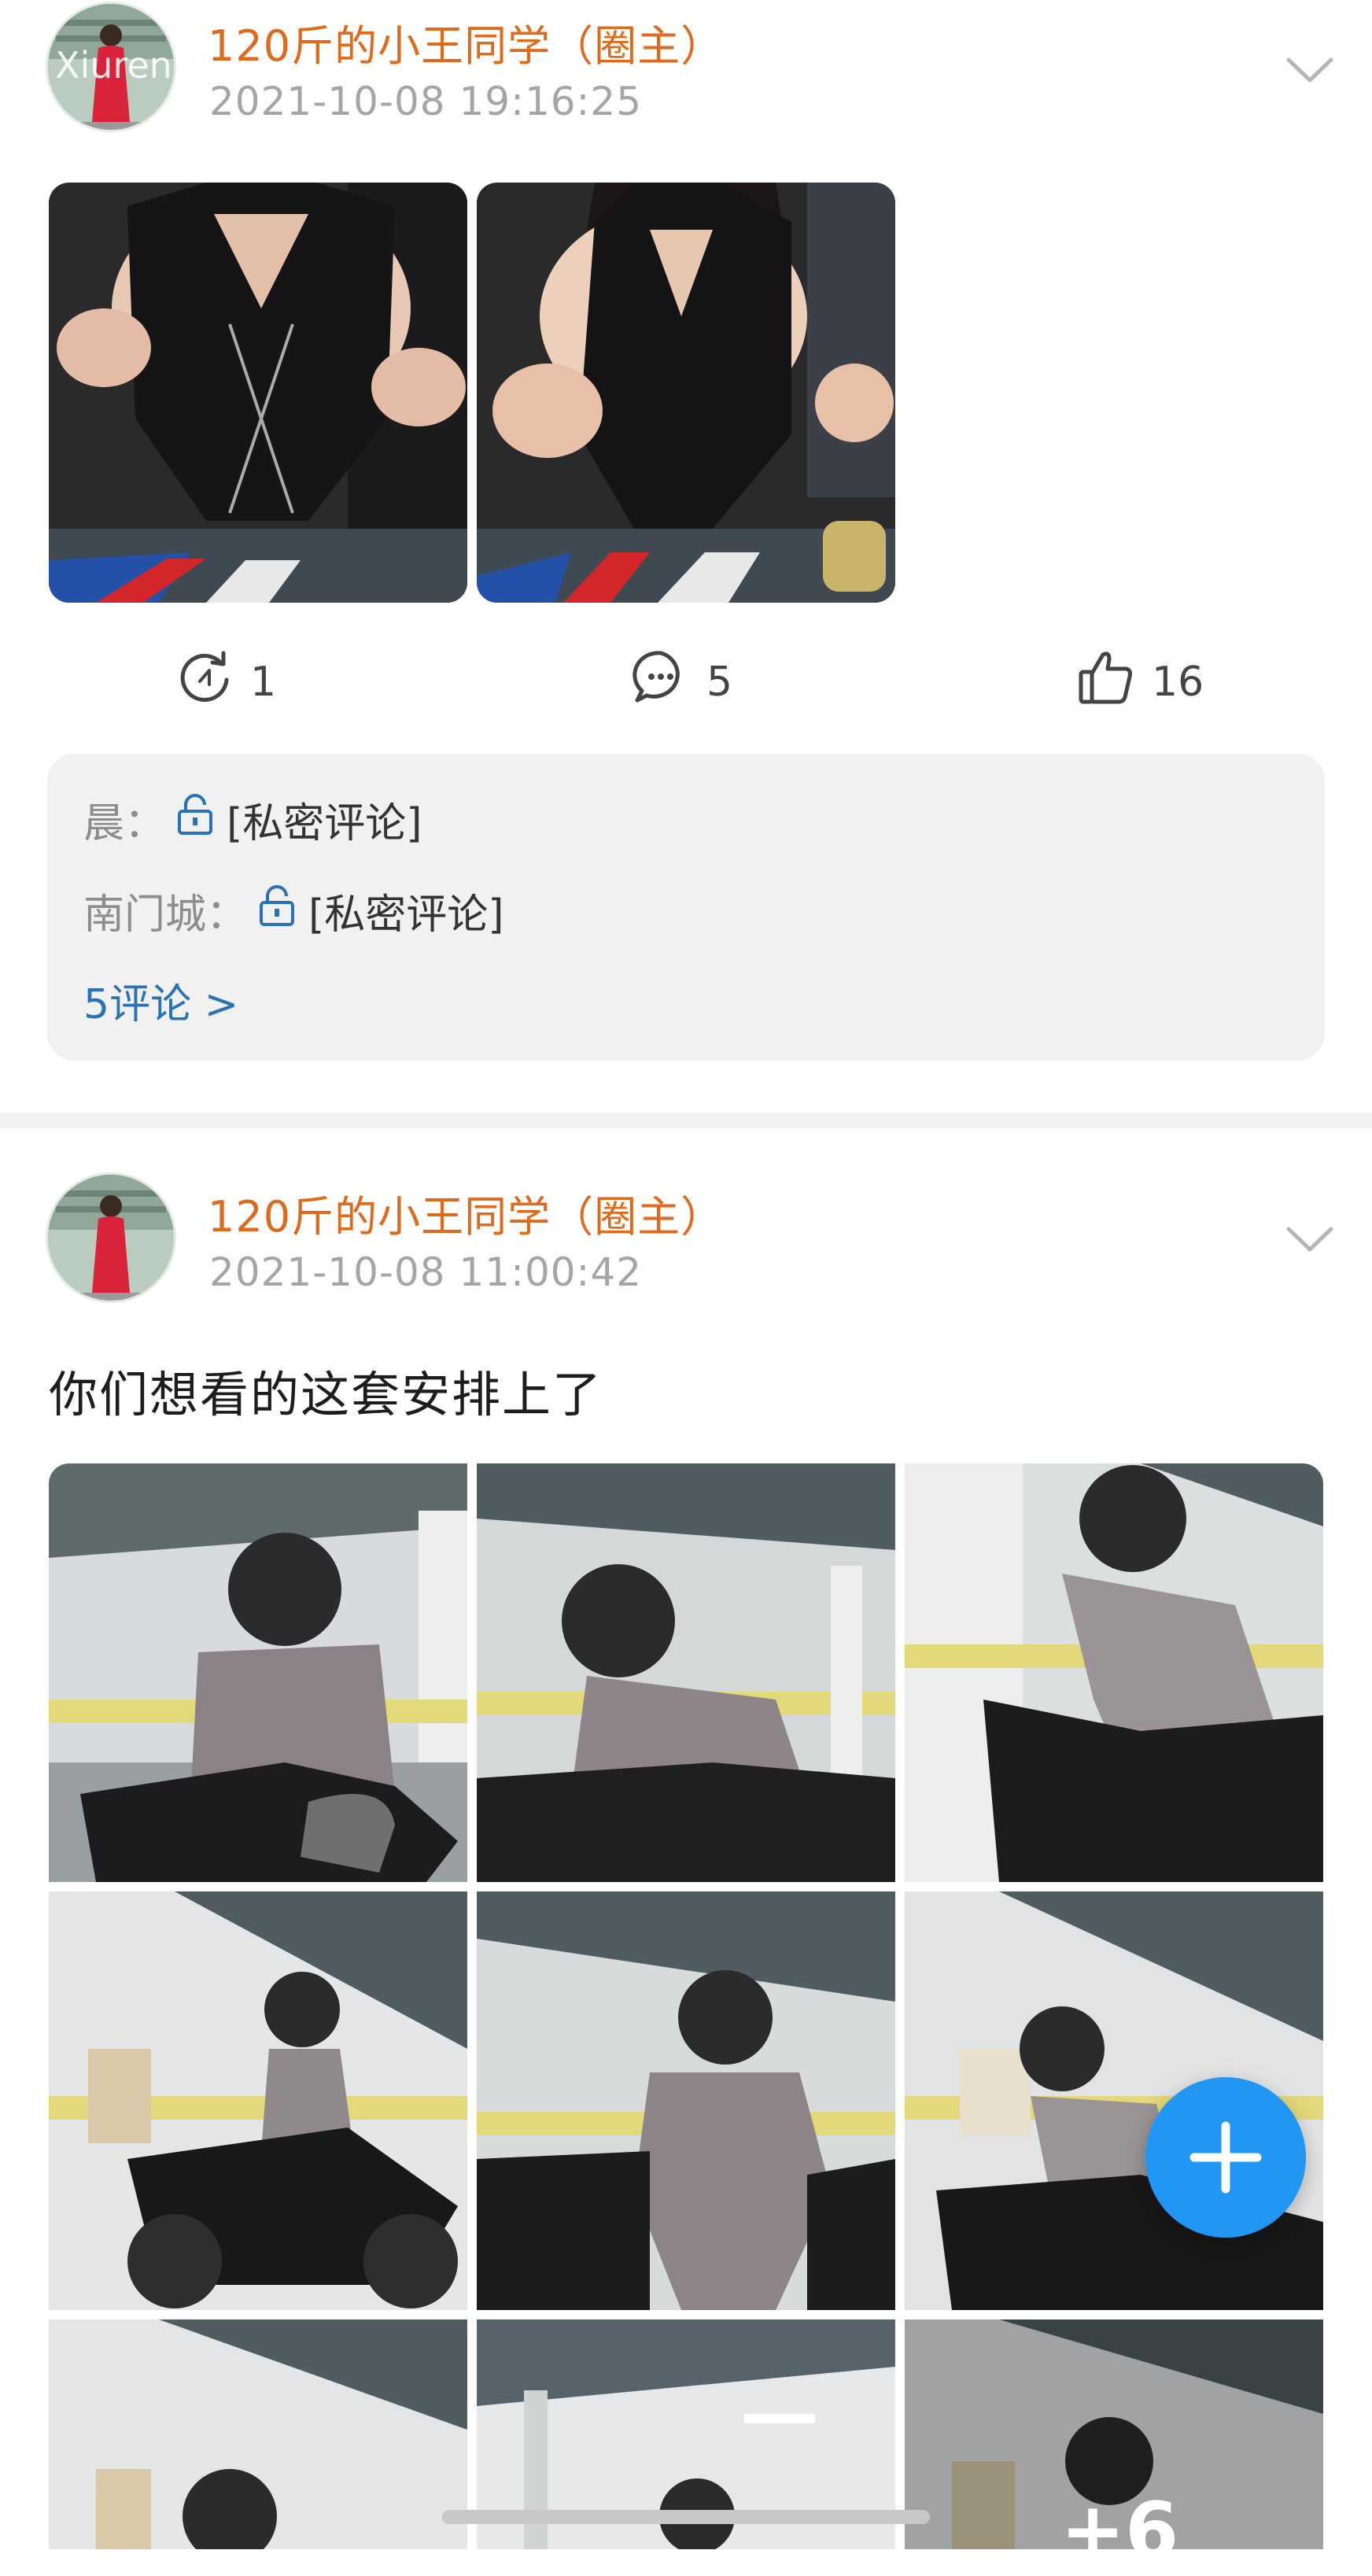 Image resolution: width=1372 pixels, height=2576 pixels. What do you see at coordinates (426, 102) in the screenshot?
I see `post-timestamp: 2021-10-08 19:16:25` at bounding box center [426, 102].